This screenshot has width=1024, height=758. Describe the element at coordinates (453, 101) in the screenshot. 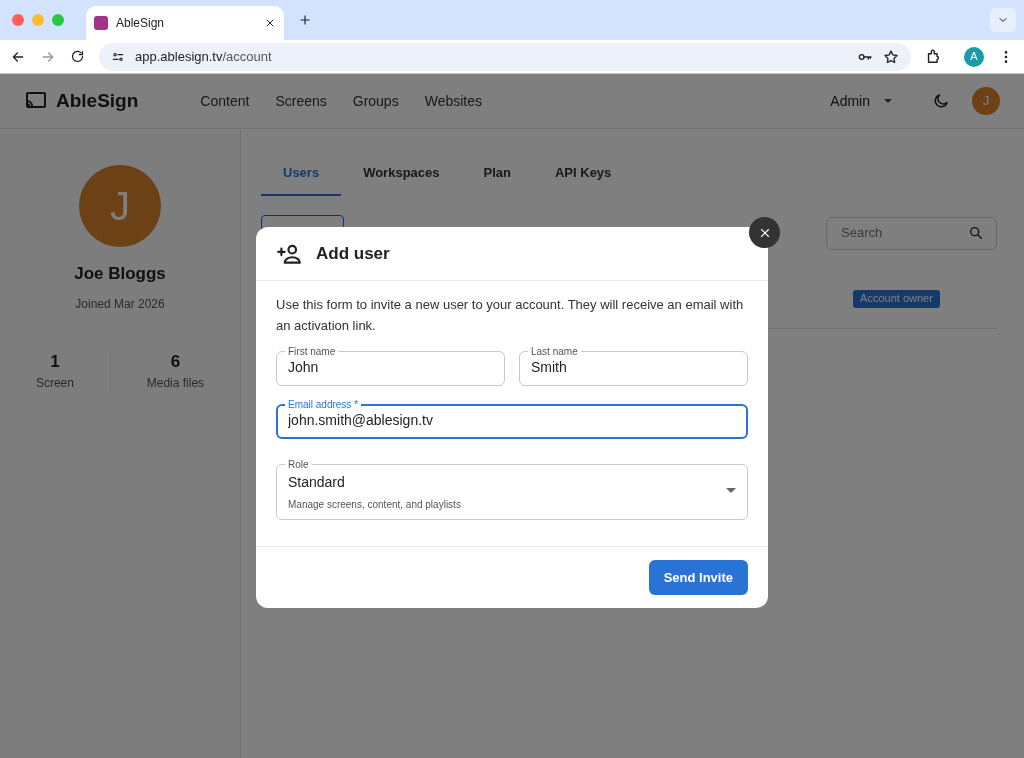

I see `nav-link: Websites` at that location.